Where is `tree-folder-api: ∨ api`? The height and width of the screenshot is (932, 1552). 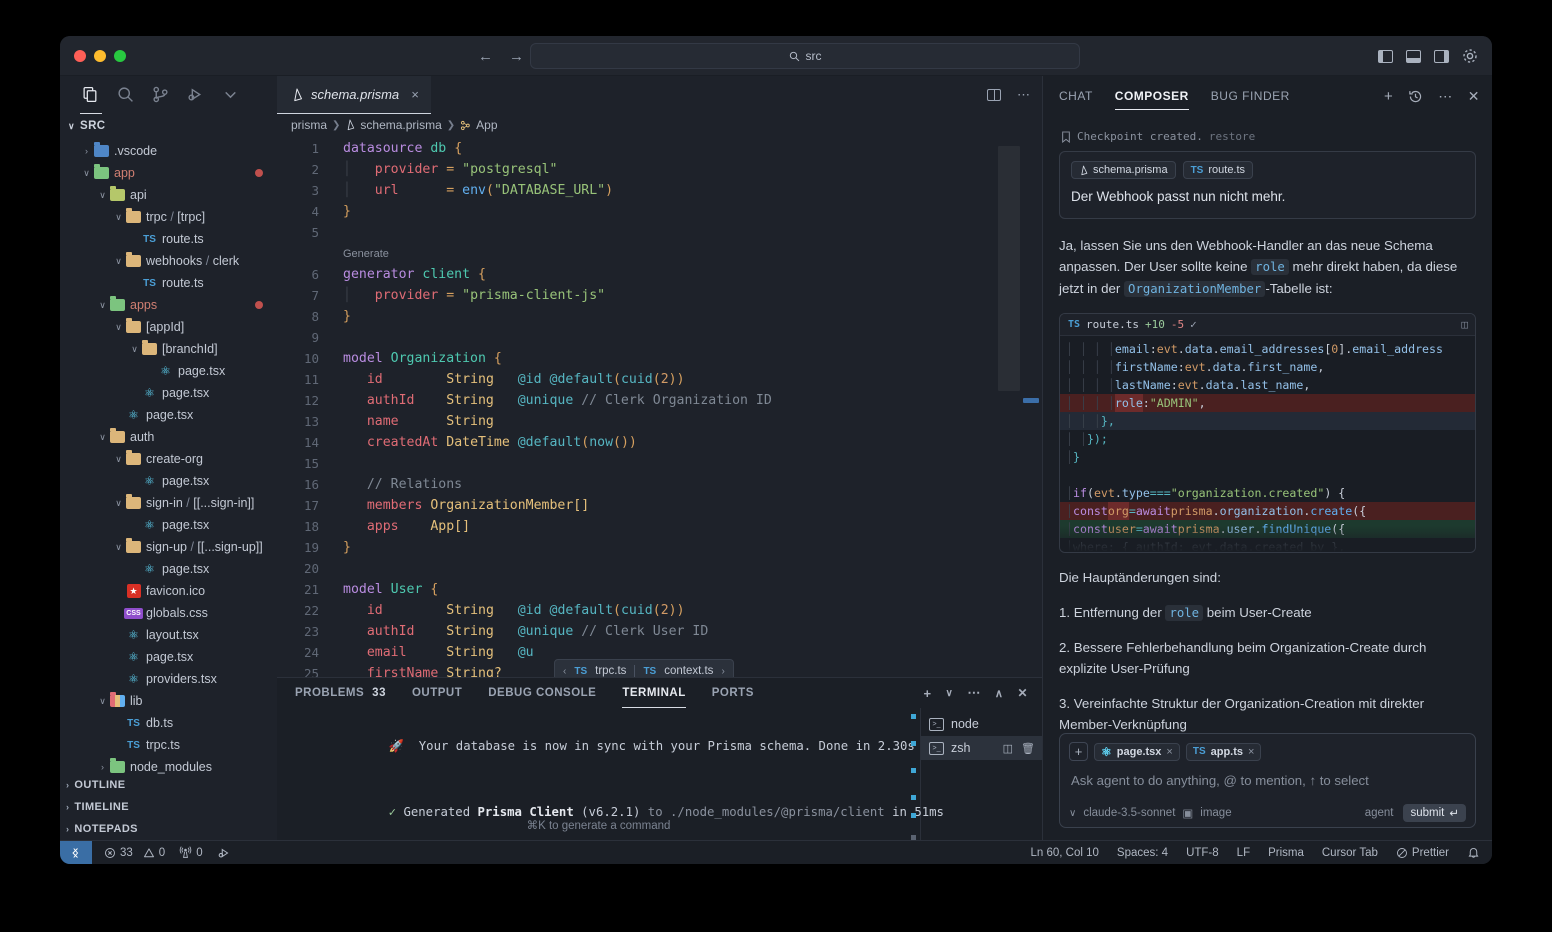
tree-folder-api: ∨ api is located at coordinates (168, 195).